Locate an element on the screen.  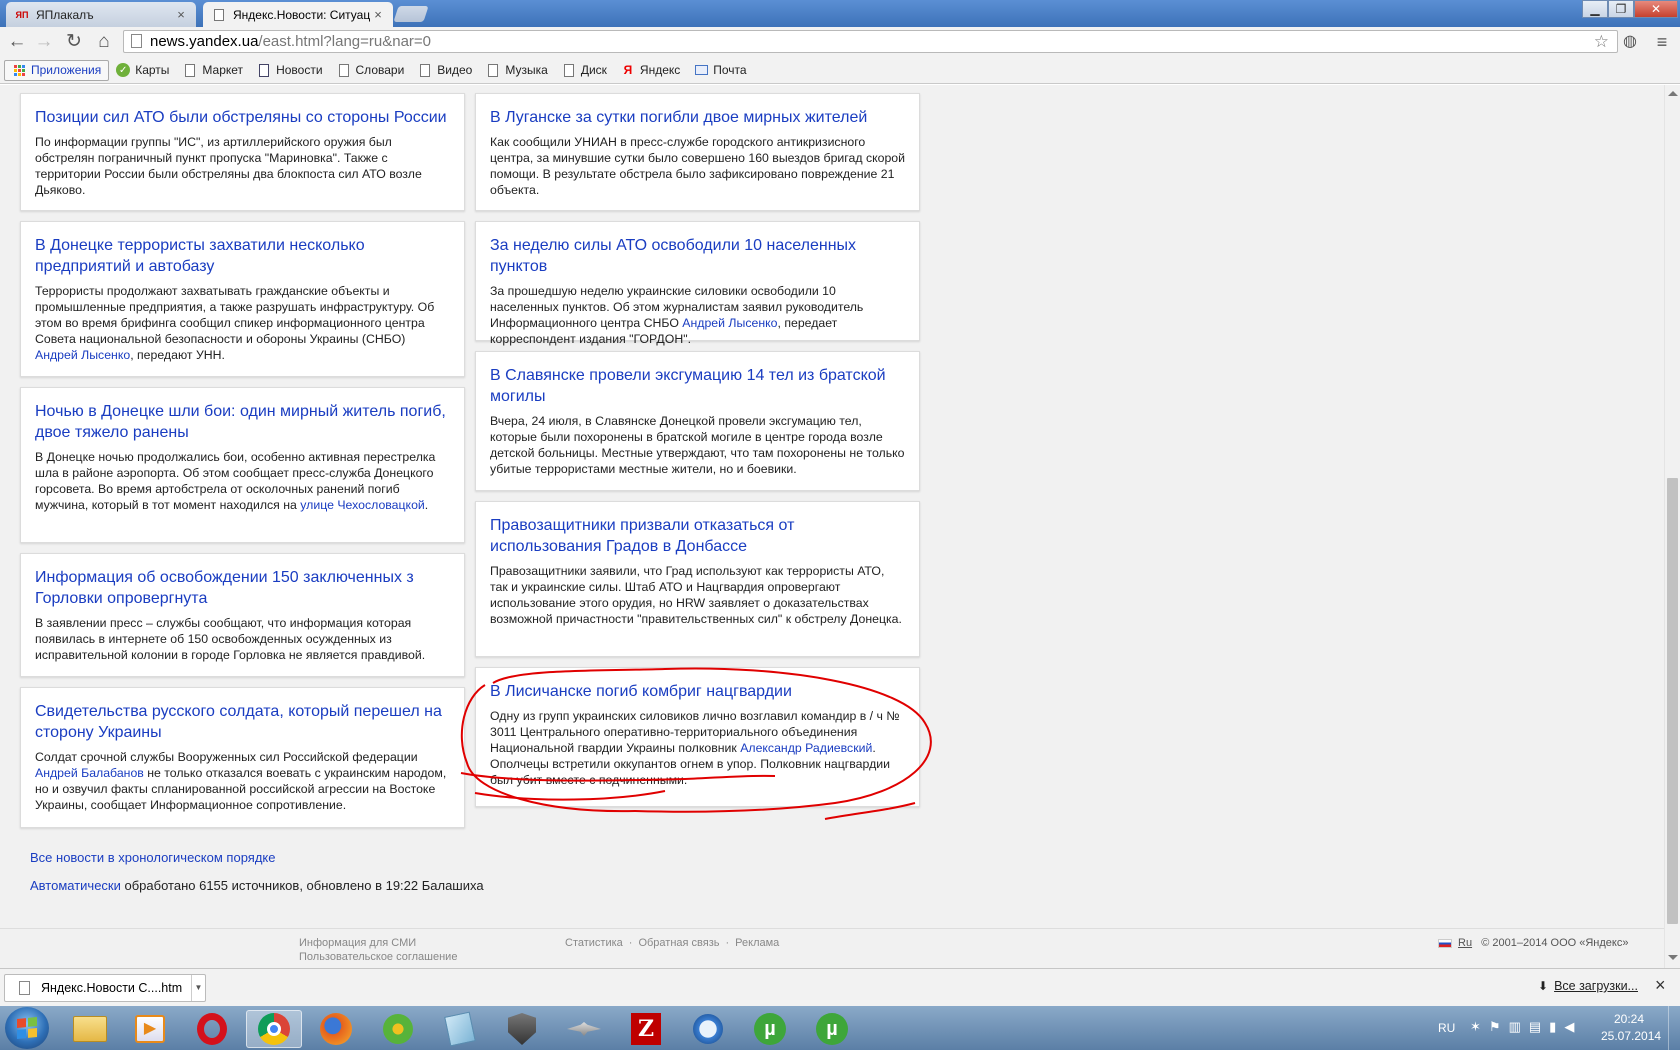
network-icon: ▥ is located at coordinates (1519, 1026).